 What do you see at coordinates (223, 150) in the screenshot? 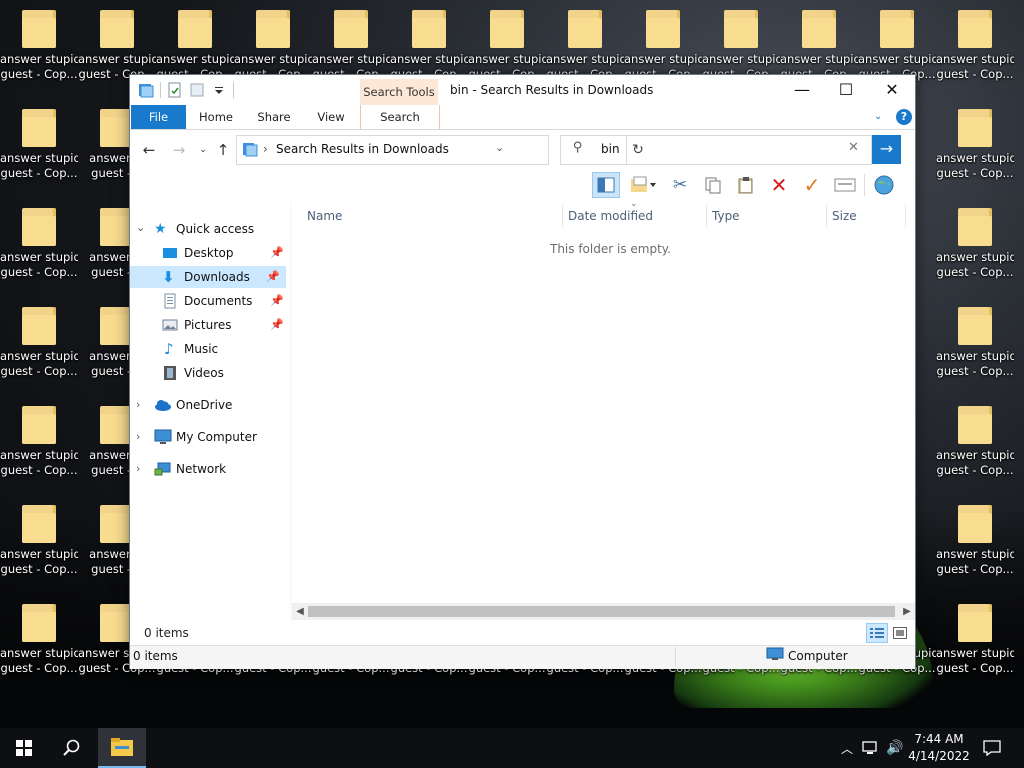
I see `up-icon: ↑` at bounding box center [223, 150].